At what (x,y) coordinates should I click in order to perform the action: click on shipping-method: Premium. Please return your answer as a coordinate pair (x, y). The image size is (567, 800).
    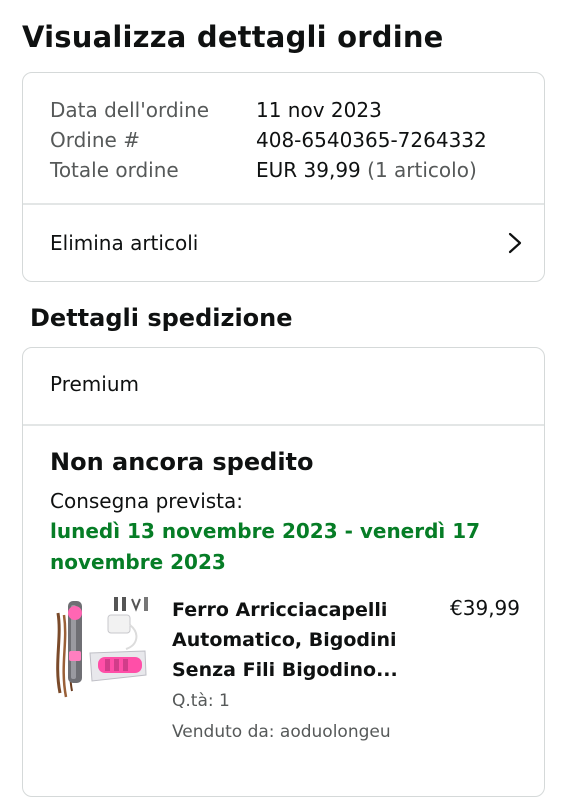
    Looking at the image, I should click on (94, 384).